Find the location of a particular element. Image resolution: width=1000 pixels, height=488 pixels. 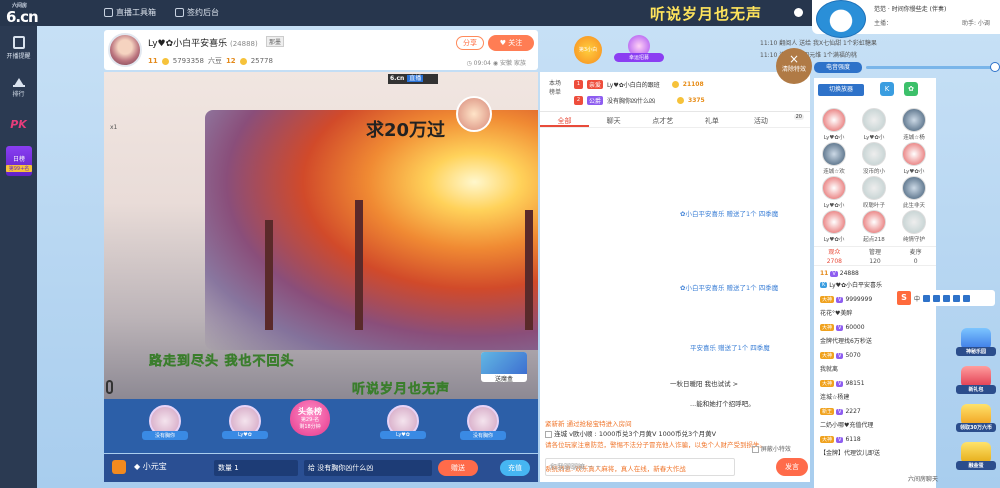

audience-row: 花花°♥美醉 is located at coordinates (836, 312).